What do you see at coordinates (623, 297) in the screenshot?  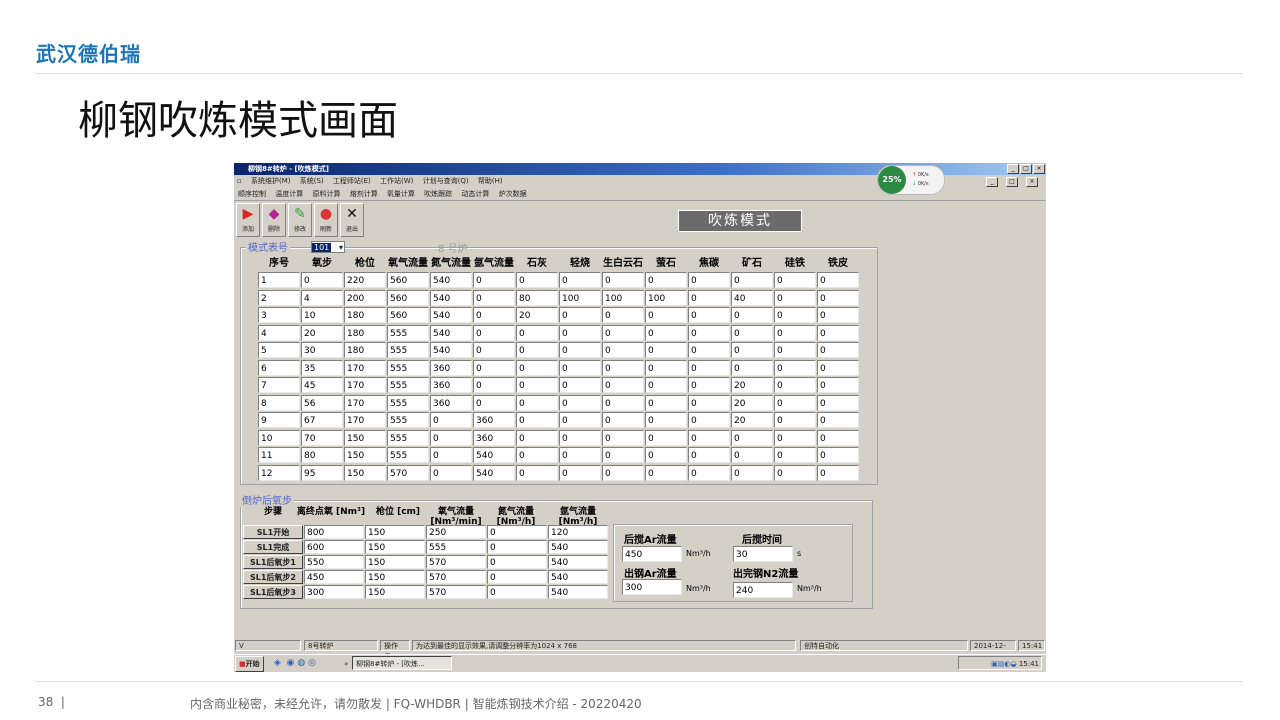 I see `mode-cell: 100` at bounding box center [623, 297].